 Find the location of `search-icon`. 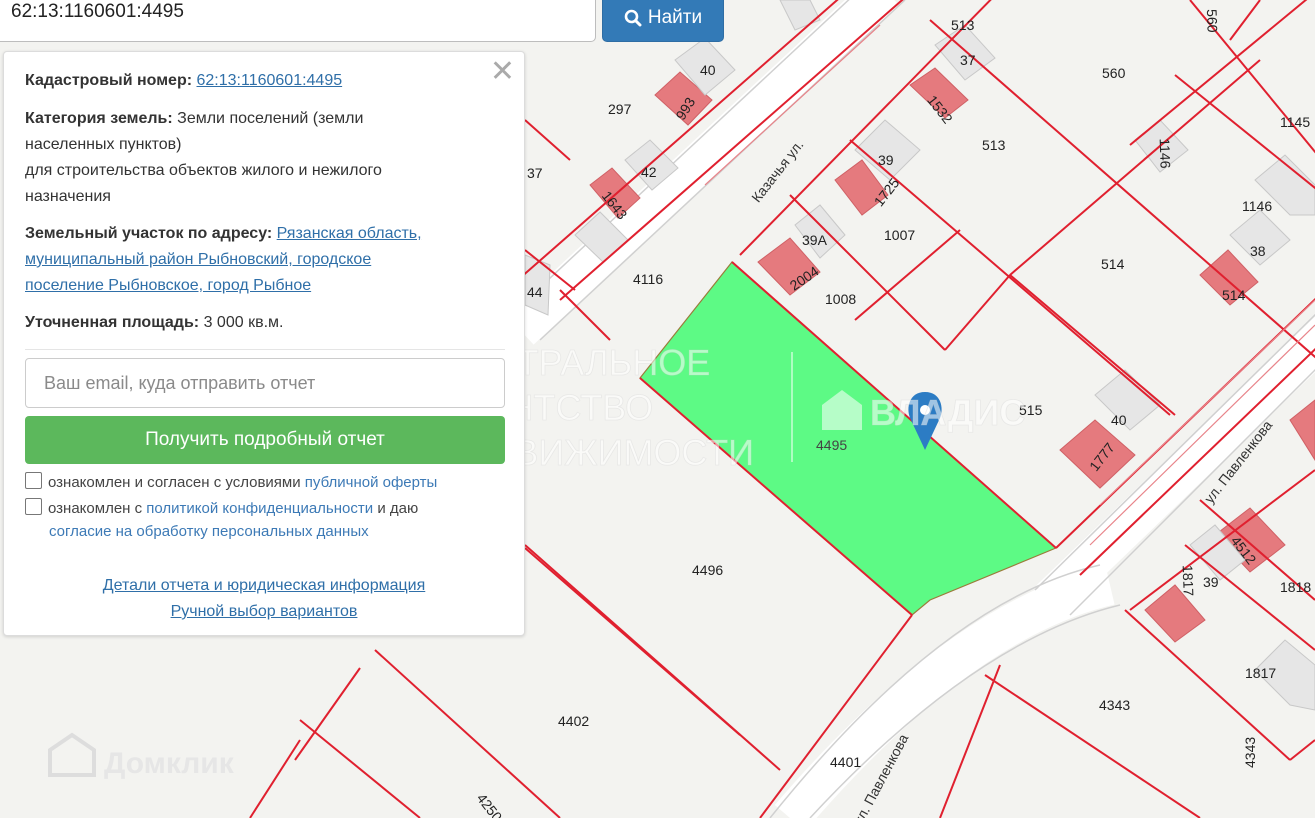

search-icon is located at coordinates (633, 18).